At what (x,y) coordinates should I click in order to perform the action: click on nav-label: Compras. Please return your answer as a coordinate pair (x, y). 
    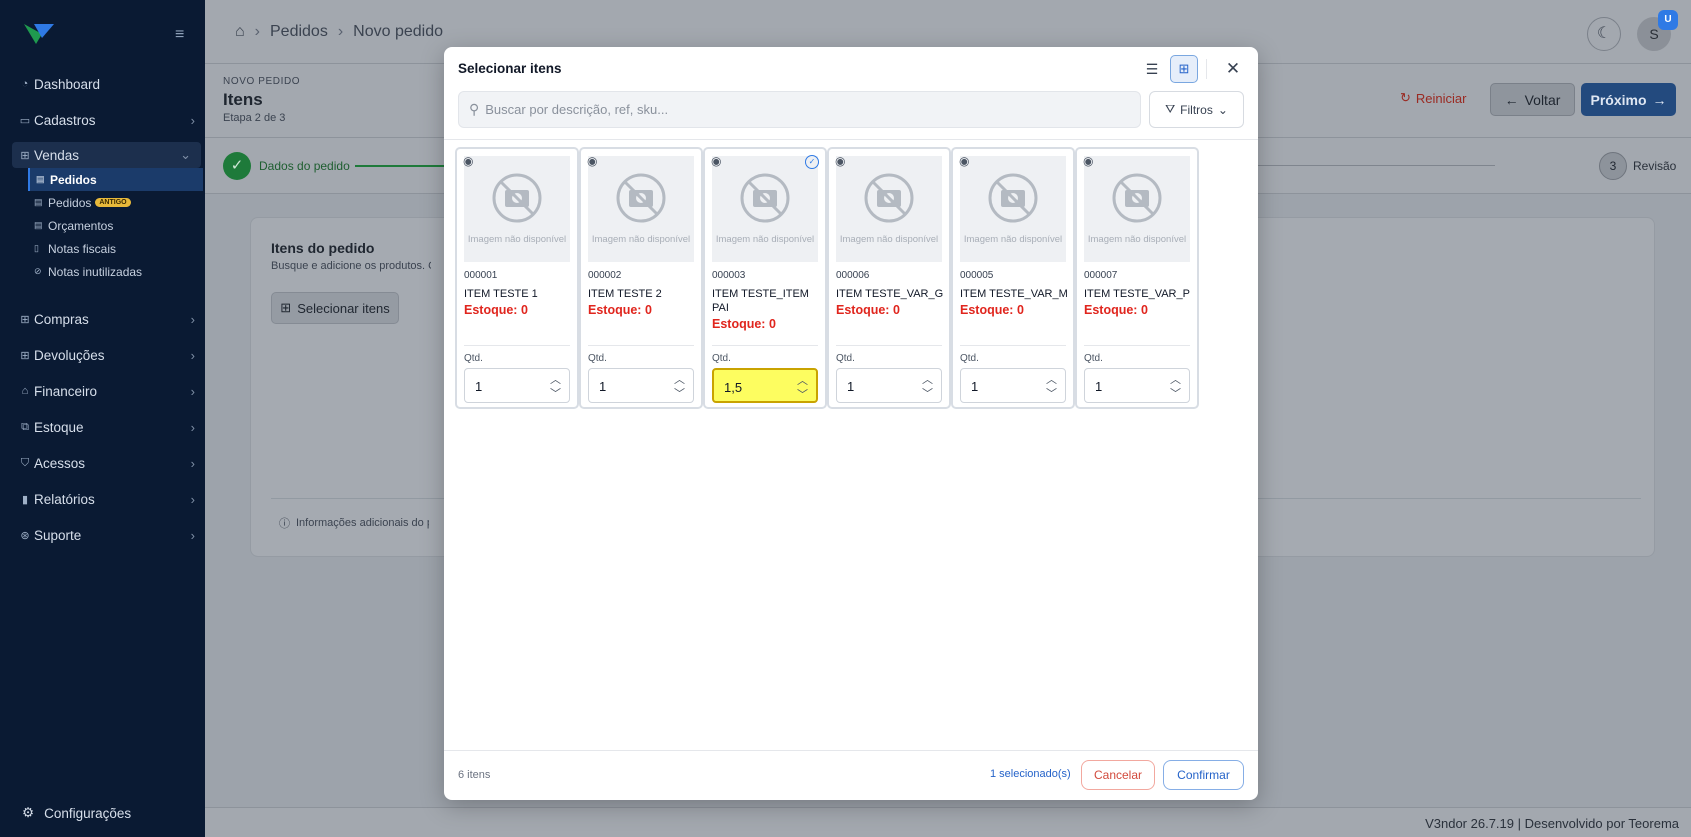
    Looking at the image, I should click on (61, 319).